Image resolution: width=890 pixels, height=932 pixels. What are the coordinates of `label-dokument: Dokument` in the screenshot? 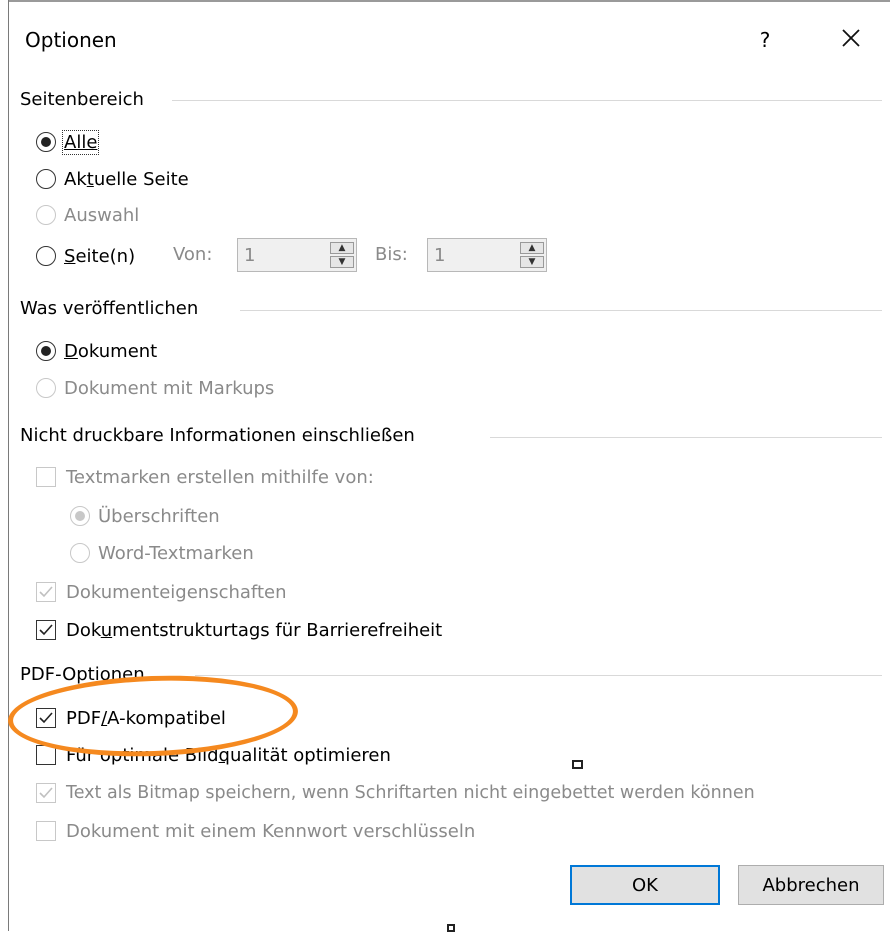 It's located at (111, 351).